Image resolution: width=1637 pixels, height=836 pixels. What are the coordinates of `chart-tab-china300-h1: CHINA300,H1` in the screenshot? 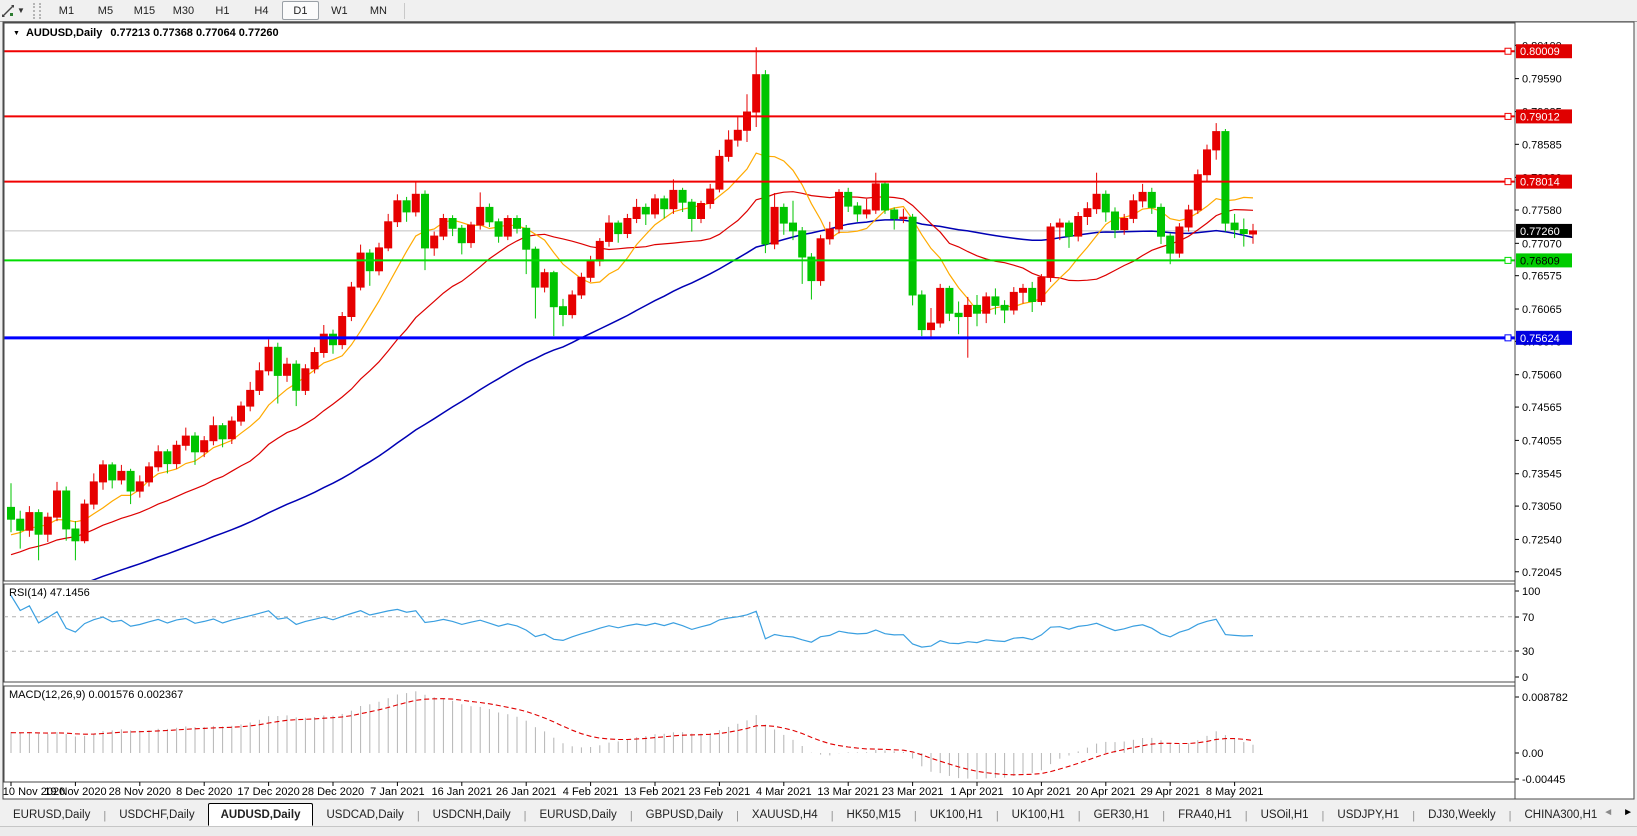 It's located at (1557, 815).